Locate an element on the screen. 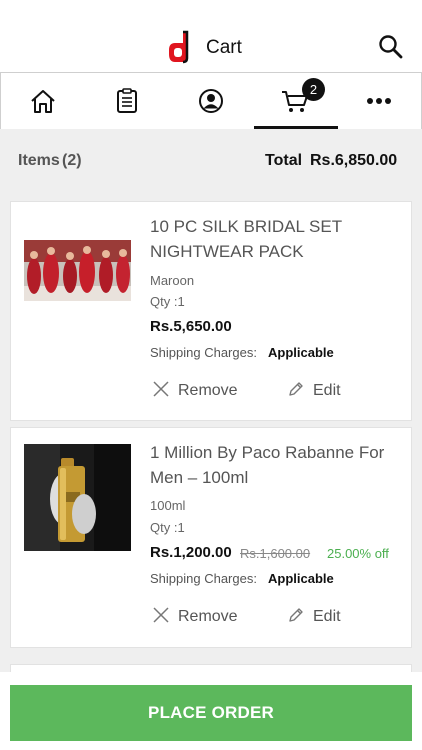 The width and height of the screenshot is (422, 750). page-title: Cart is located at coordinates (224, 47).